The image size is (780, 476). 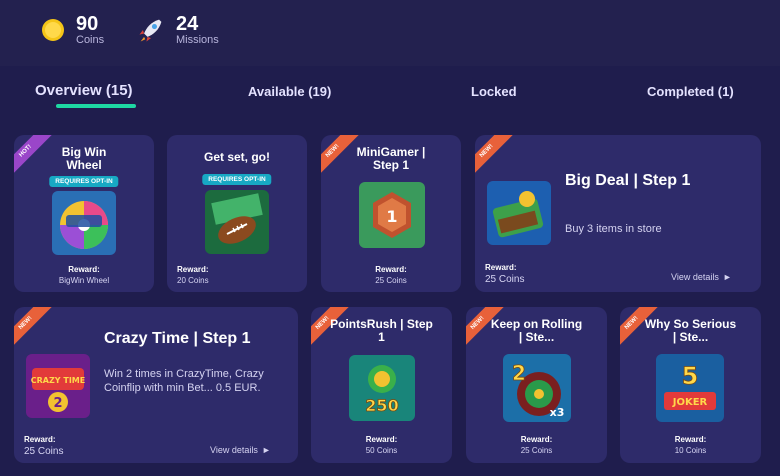 I want to click on thumb-text: 2, so click(x=519, y=373).